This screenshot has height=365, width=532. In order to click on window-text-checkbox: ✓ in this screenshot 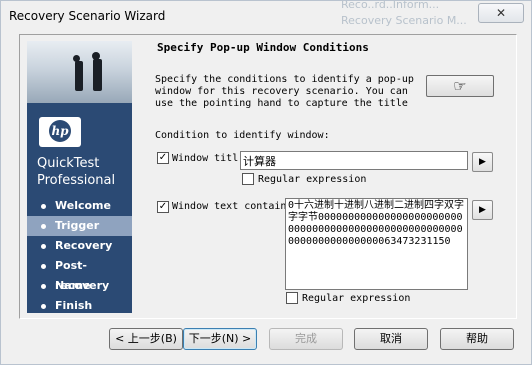, I will do `click(163, 207)`.